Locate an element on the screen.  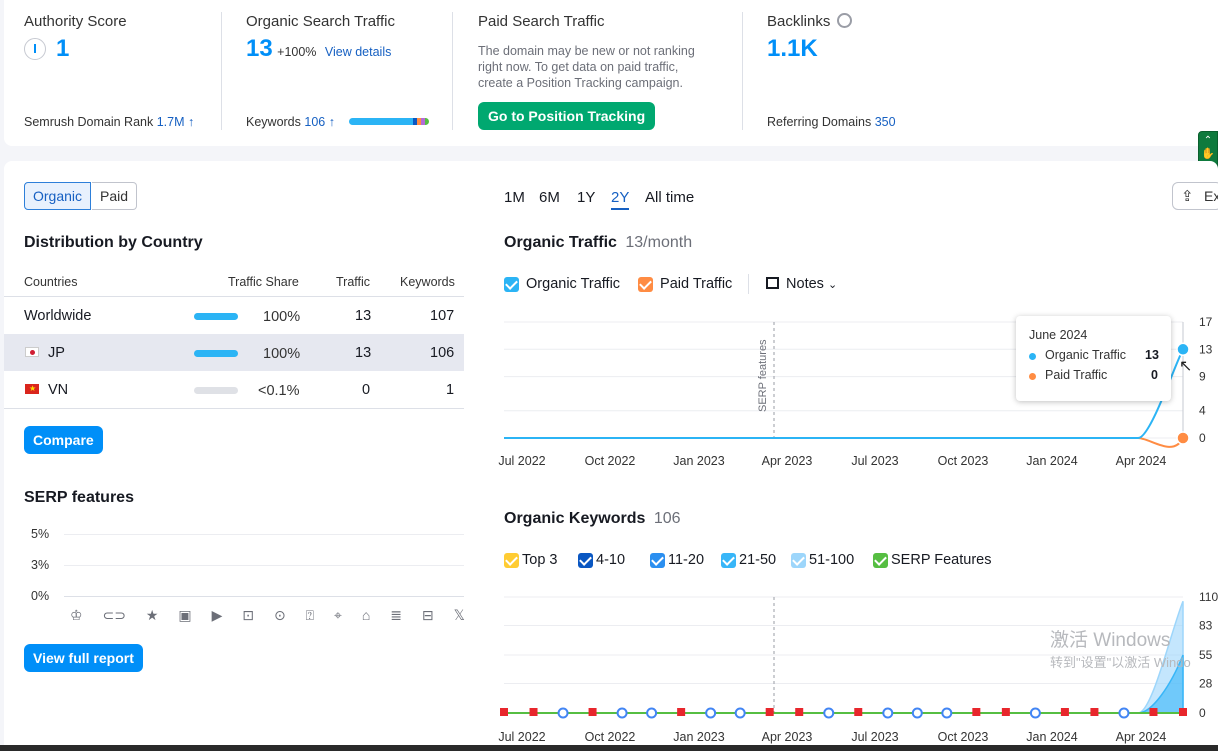
organic-traffic-value: 13 is located at coordinates (259, 48).